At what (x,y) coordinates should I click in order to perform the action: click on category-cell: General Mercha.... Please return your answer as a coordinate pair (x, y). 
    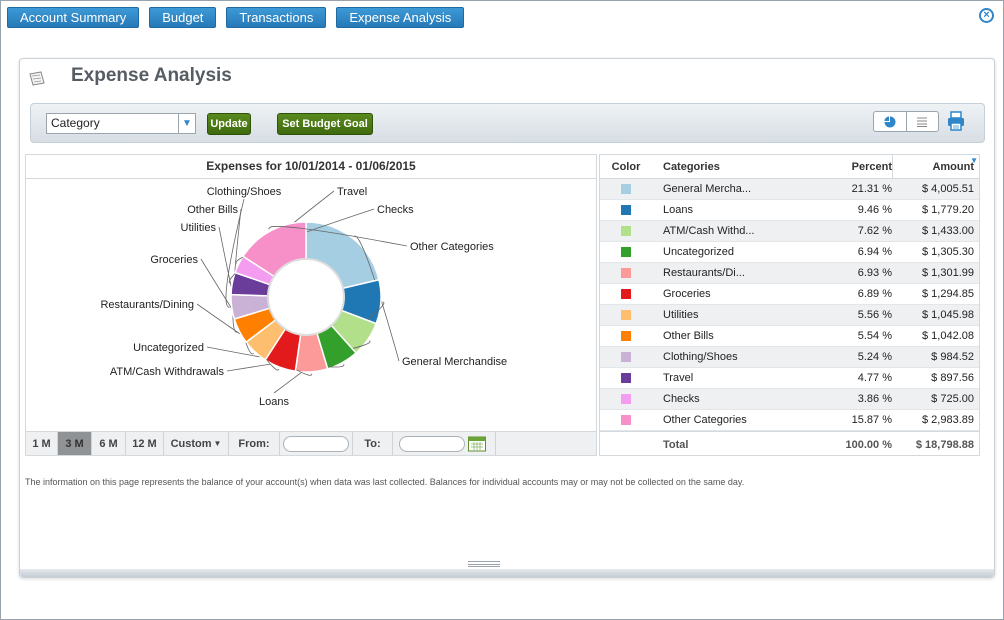
    Looking at the image, I should click on (707, 189).